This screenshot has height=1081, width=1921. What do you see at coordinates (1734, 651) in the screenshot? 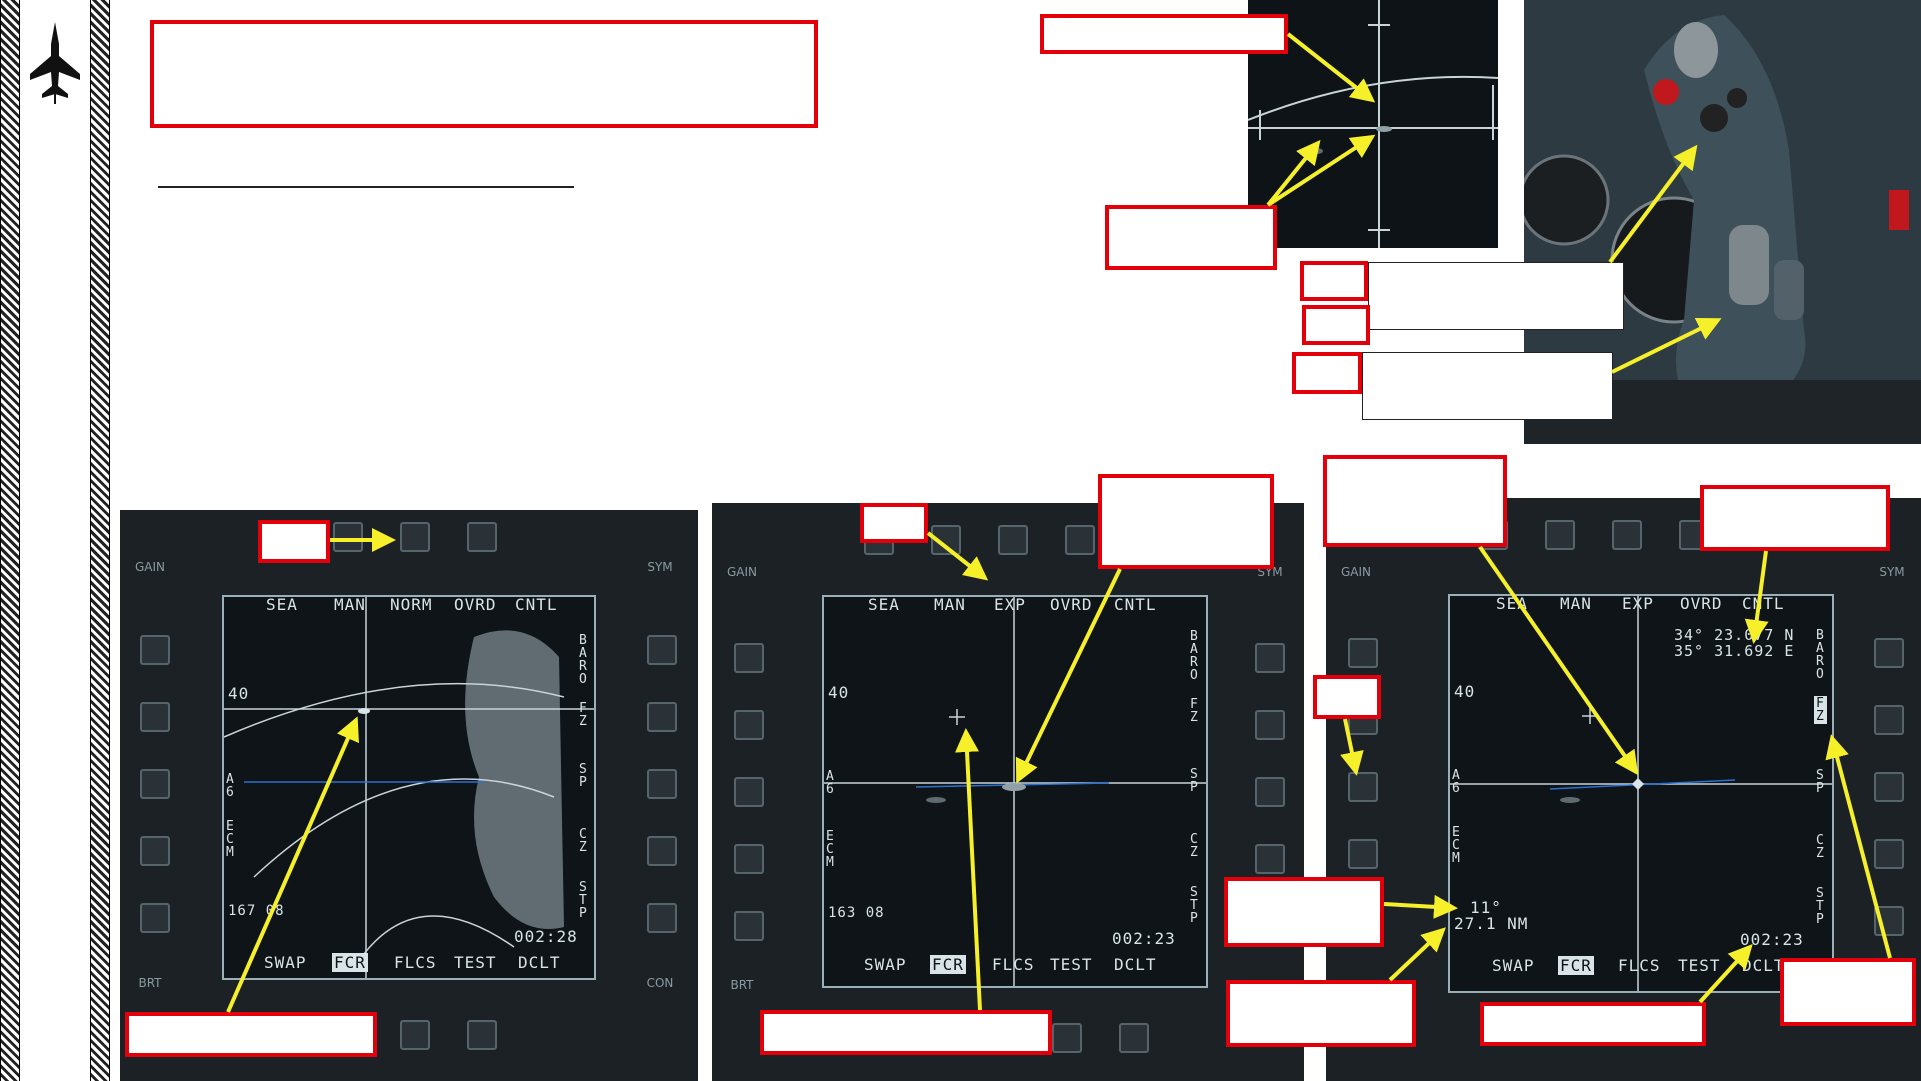
I see `coord-lon: 35° 31.692 E` at bounding box center [1734, 651].